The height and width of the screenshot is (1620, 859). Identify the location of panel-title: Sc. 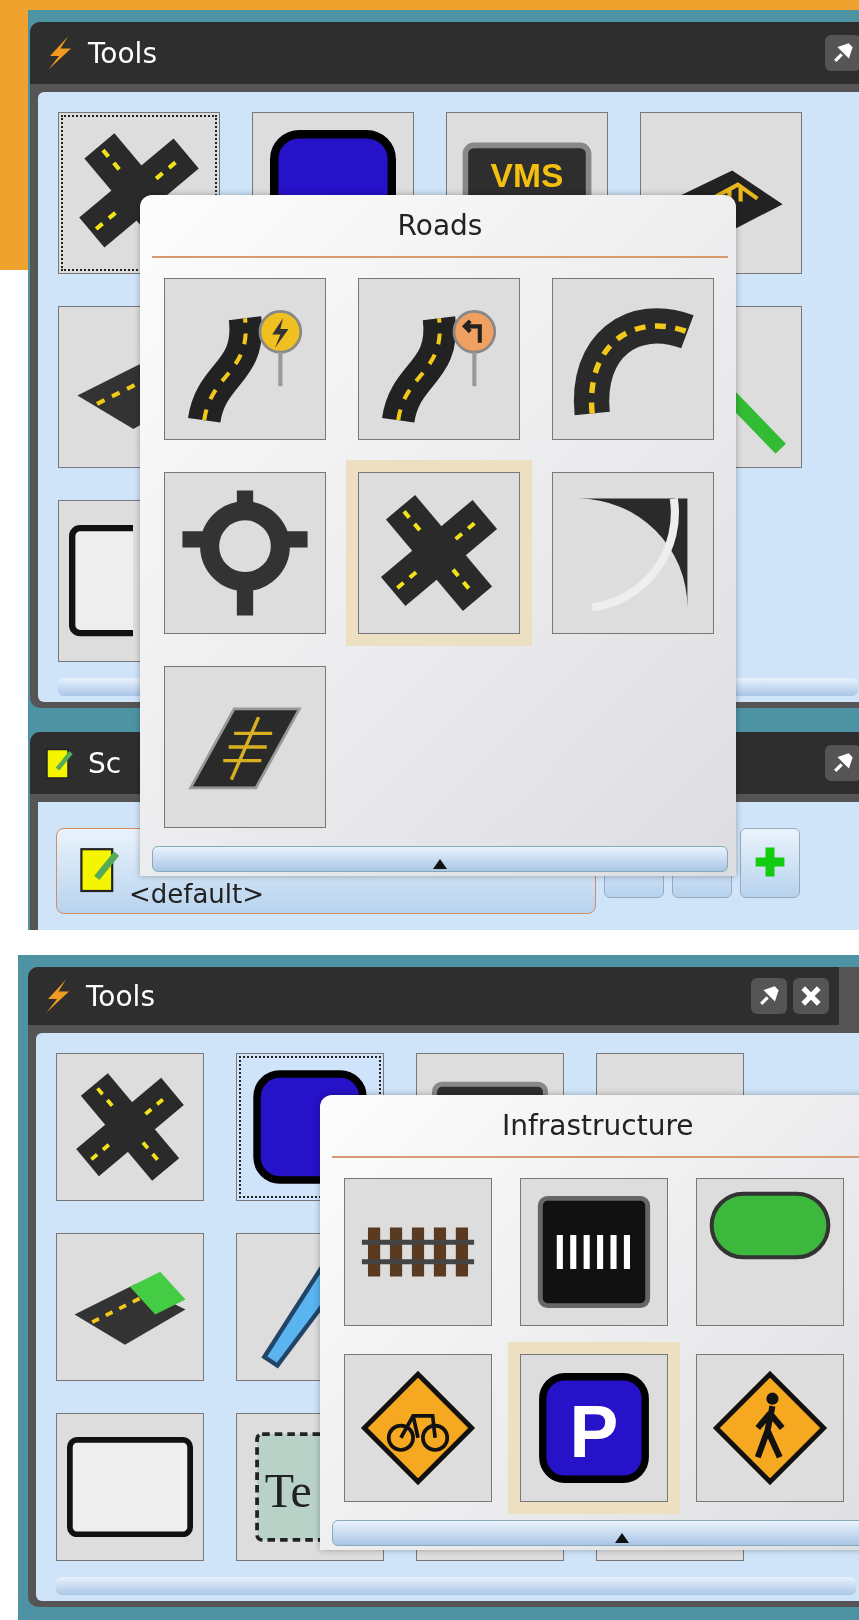
(105, 763).